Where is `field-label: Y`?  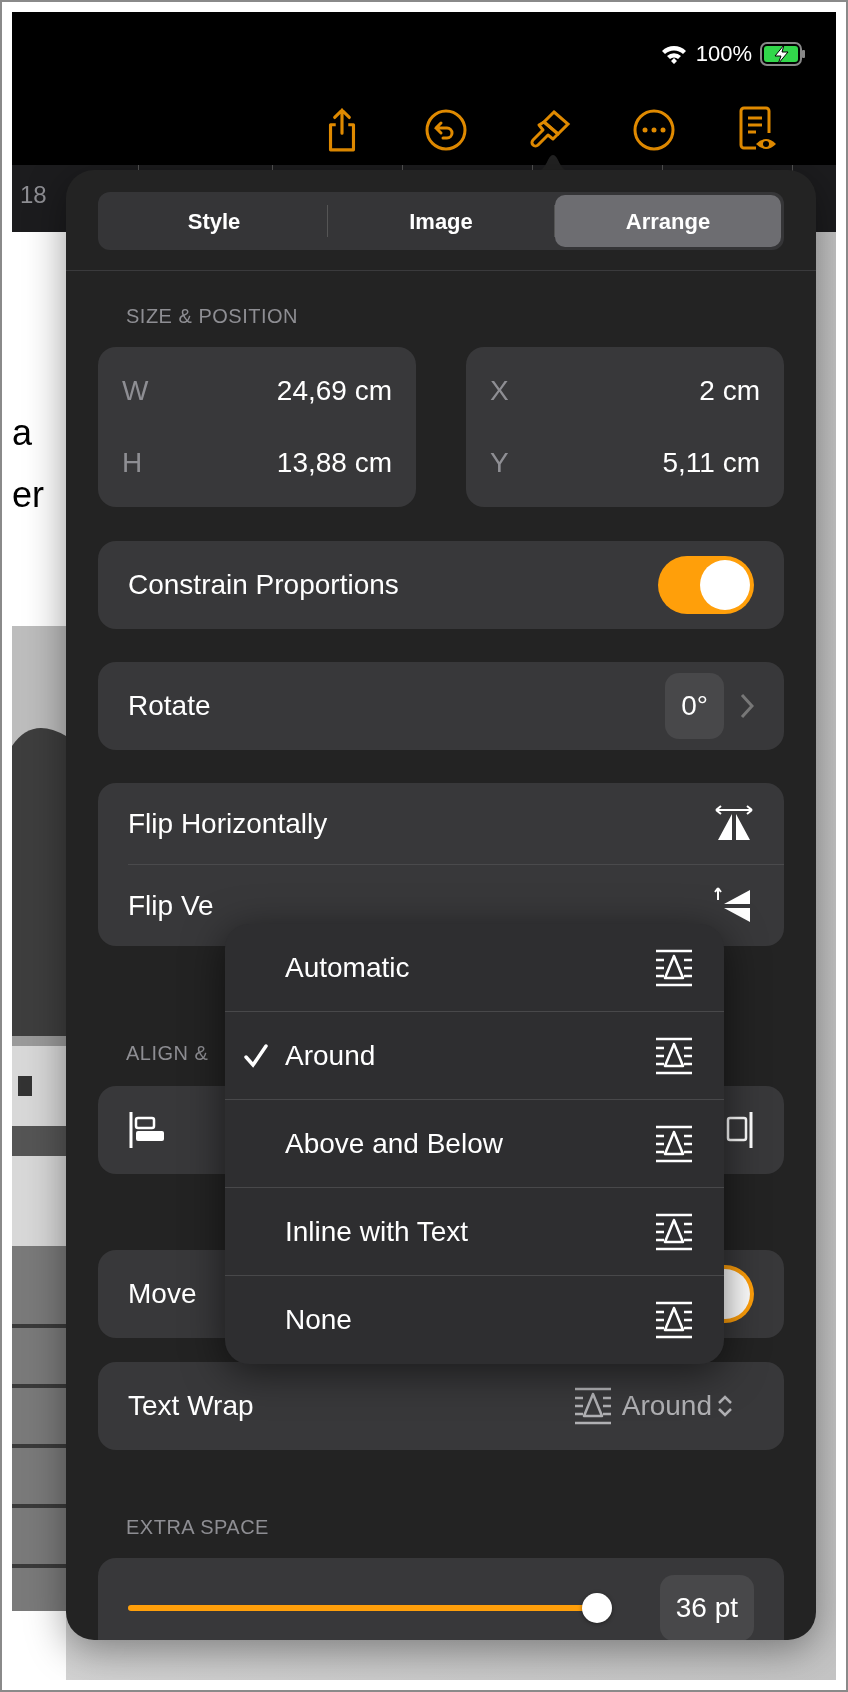
field-label: Y is located at coordinates (499, 463).